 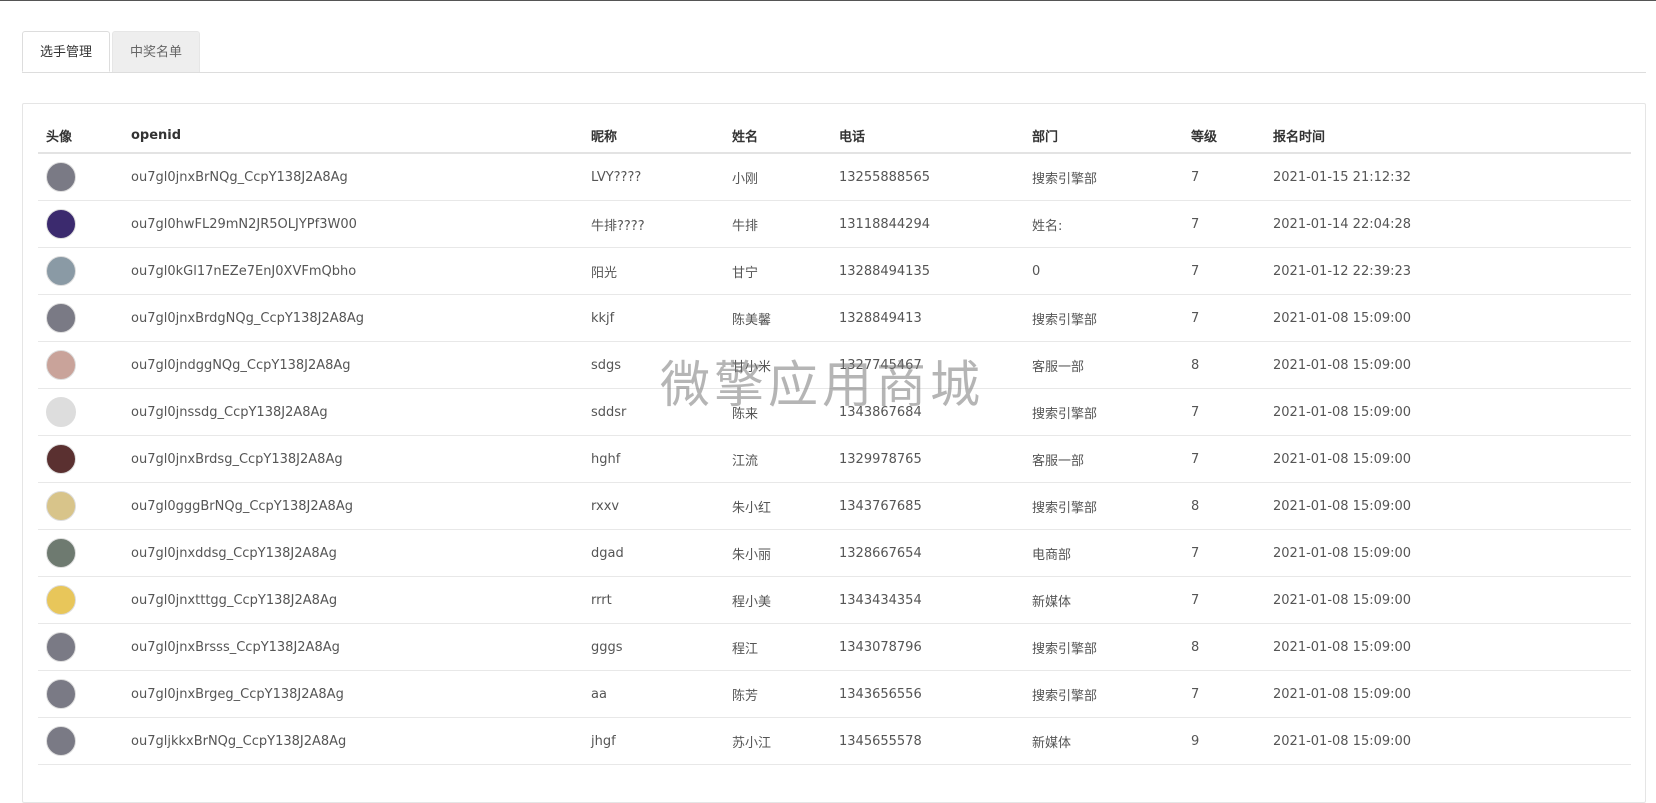 I want to click on level-cell: 8, so click(x=1224, y=647).